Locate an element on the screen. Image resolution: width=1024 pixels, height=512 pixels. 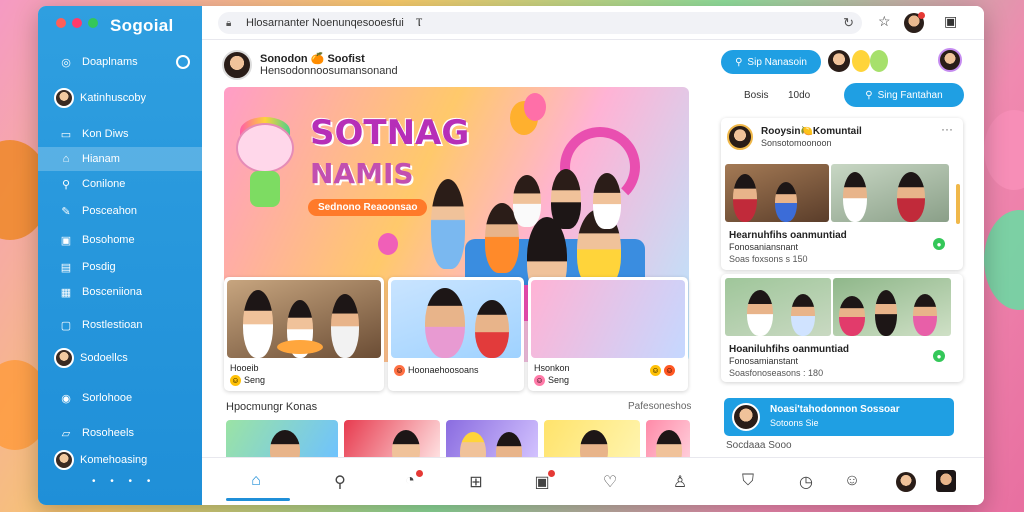
sidebar-item-8: ▦ Bosceniiona is located at coordinates (120, 292).